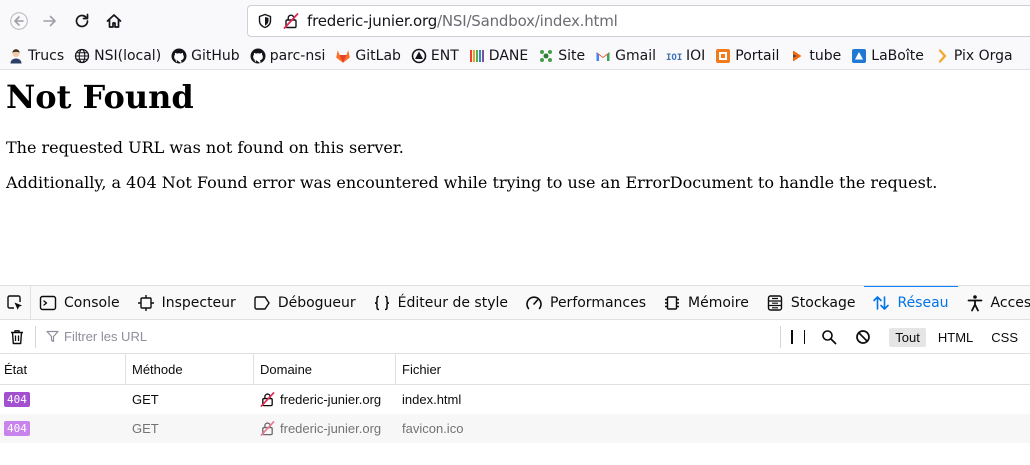 The width and height of the screenshot is (1030, 465). What do you see at coordinates (718, 302) in the screenshot?
I see `tab-label: Mémoire` at bounding box center [718, 302].